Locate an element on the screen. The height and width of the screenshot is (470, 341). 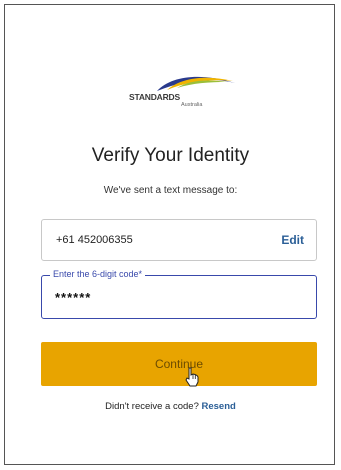
phone-number: +61 452006355 is located at coordinates (94, 240).